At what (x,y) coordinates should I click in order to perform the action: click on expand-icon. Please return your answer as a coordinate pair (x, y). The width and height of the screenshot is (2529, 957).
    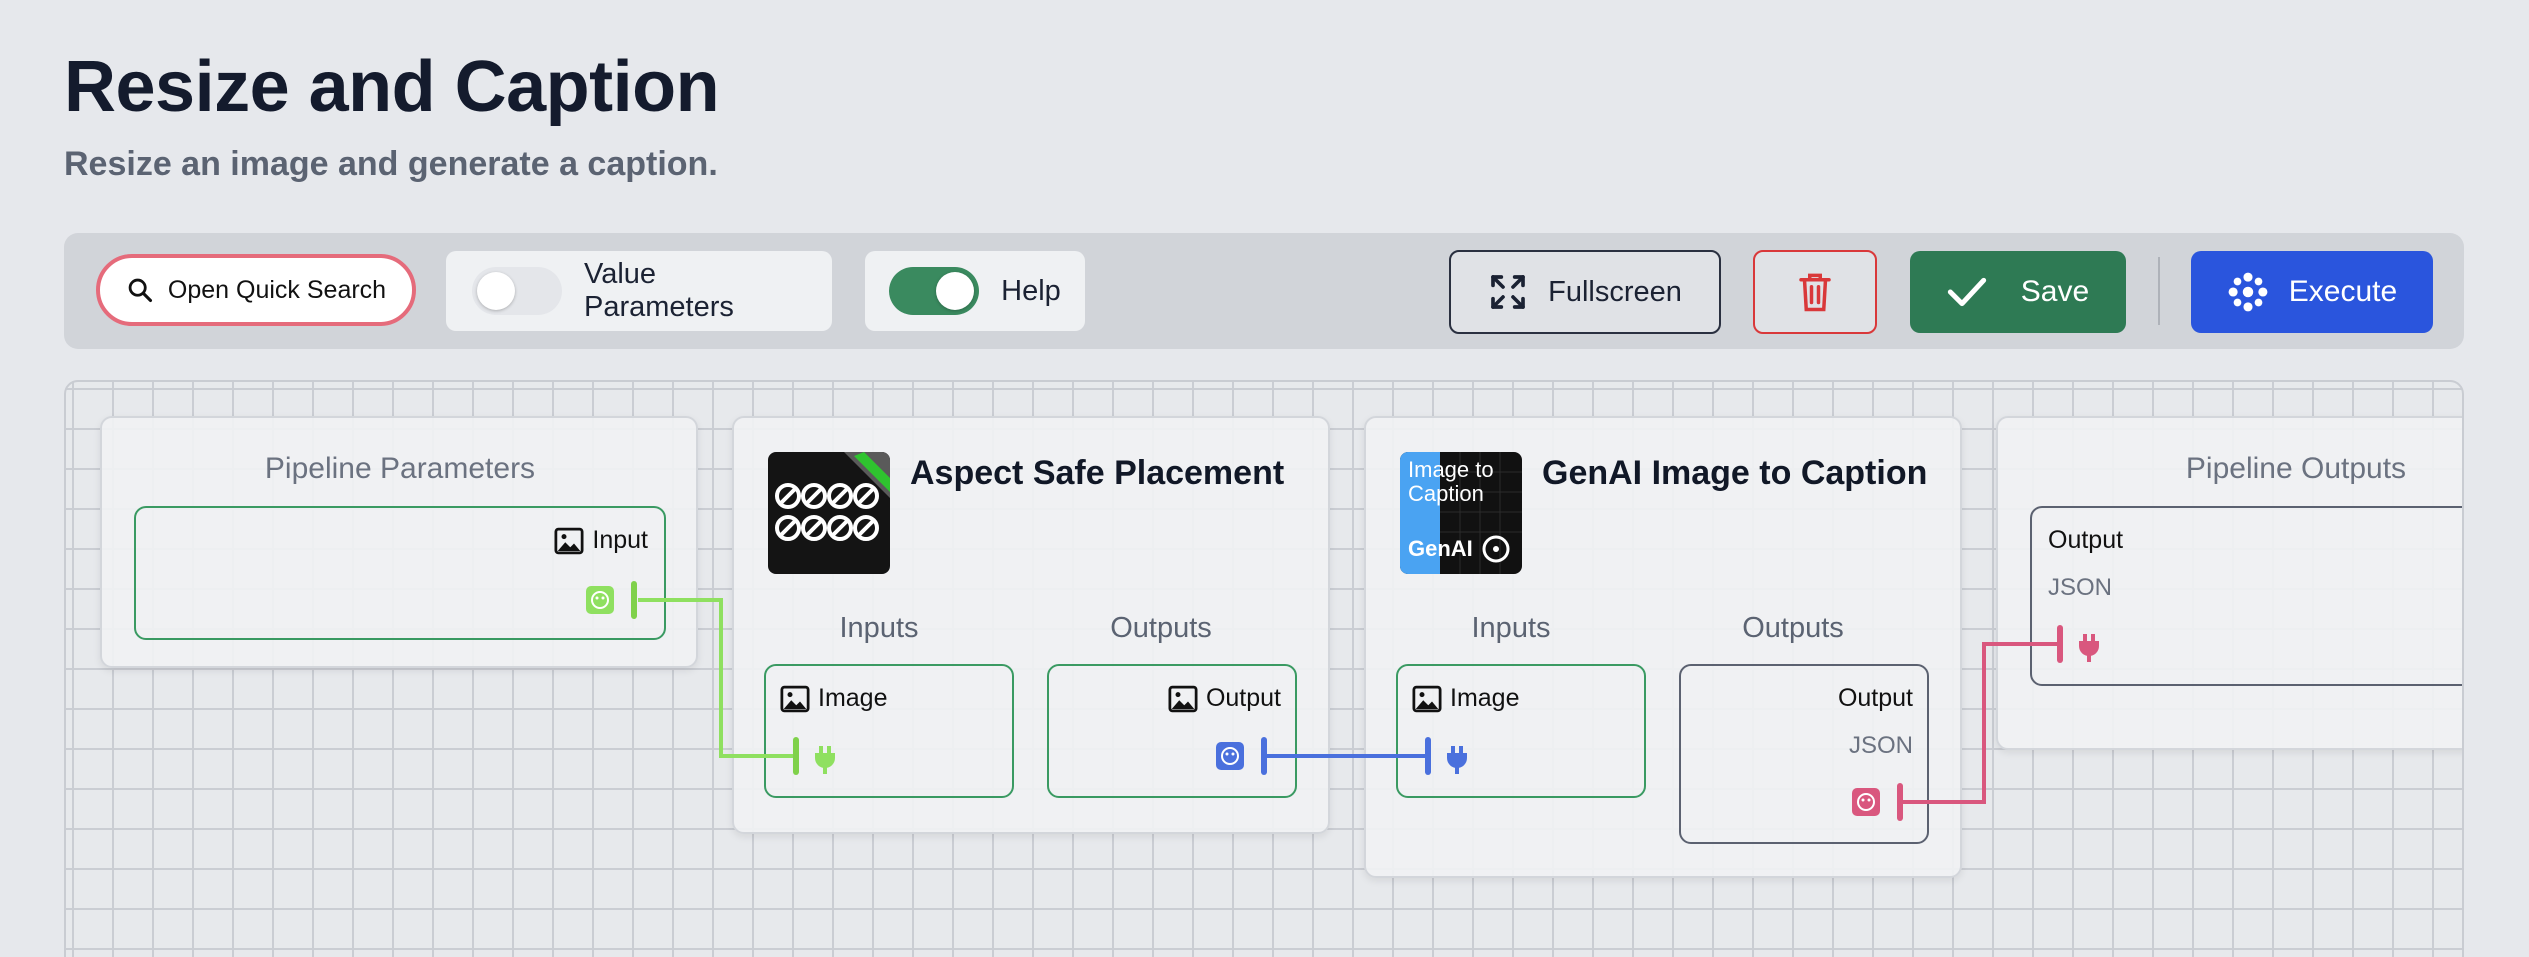
    Looking at the image, I should click on (1508, 292).